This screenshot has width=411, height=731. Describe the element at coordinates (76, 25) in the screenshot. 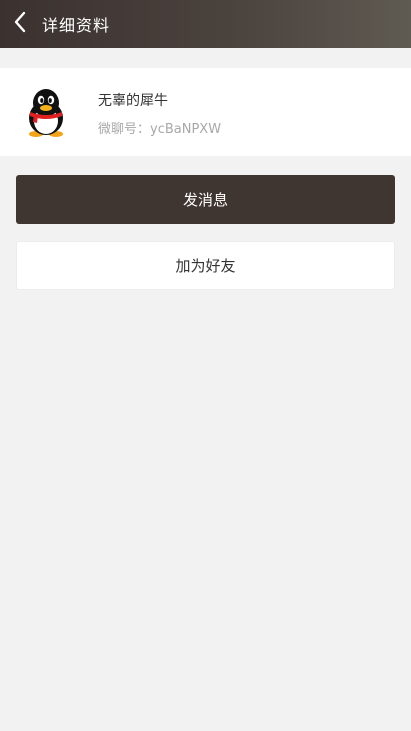

I see `page-title: 详细资料` at that location.